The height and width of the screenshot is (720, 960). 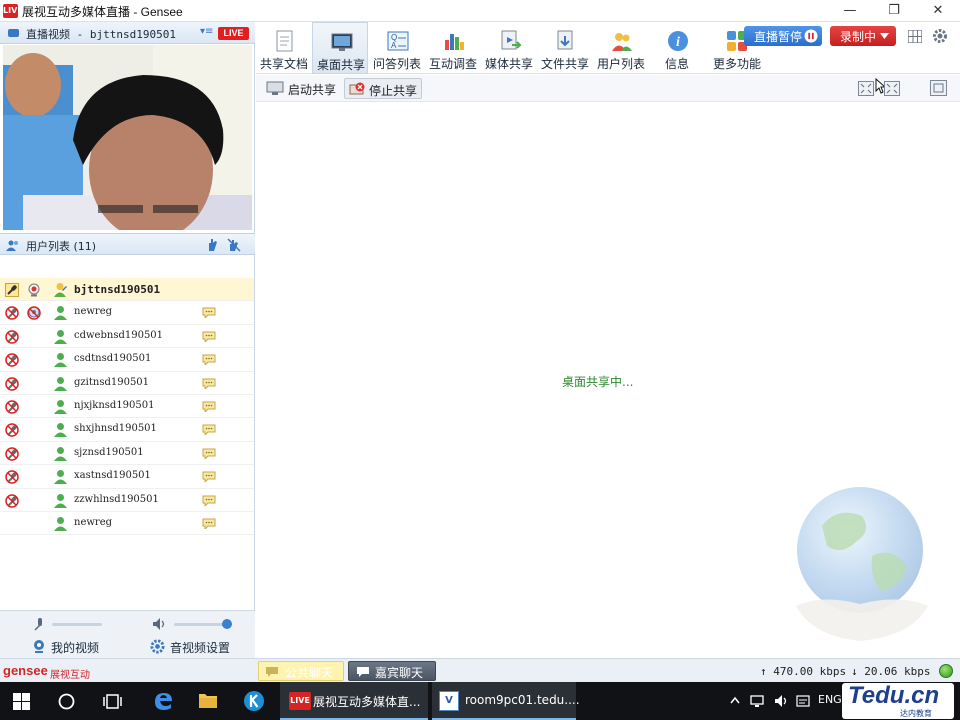 I want to click on restore-button: ❐, so click(x=894, y=11).